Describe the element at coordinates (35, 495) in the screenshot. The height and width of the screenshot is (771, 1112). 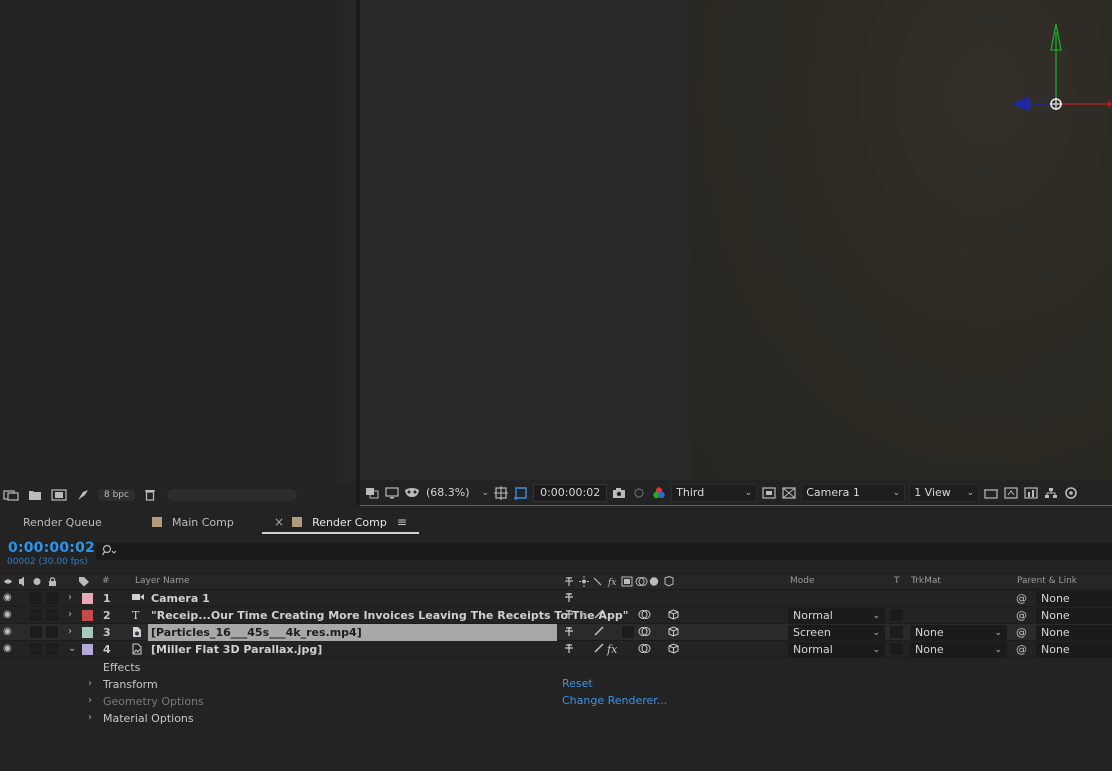
I see `new-folder-icon` at that location.